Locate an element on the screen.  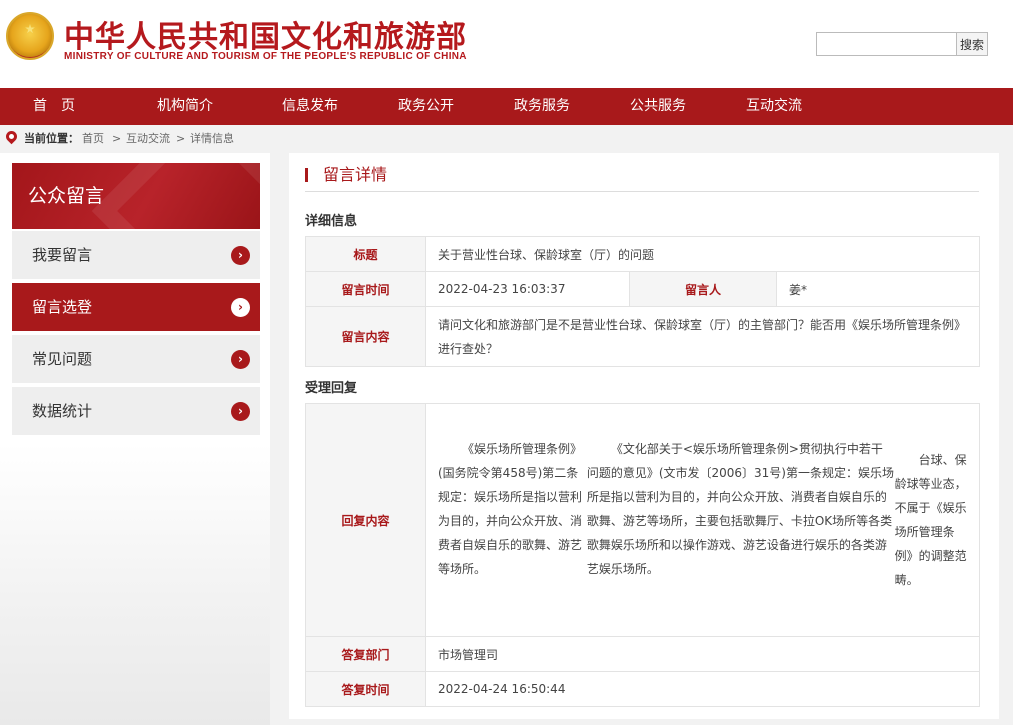
reply-content-label: 回复内容 is located at coordinates (365, 520).